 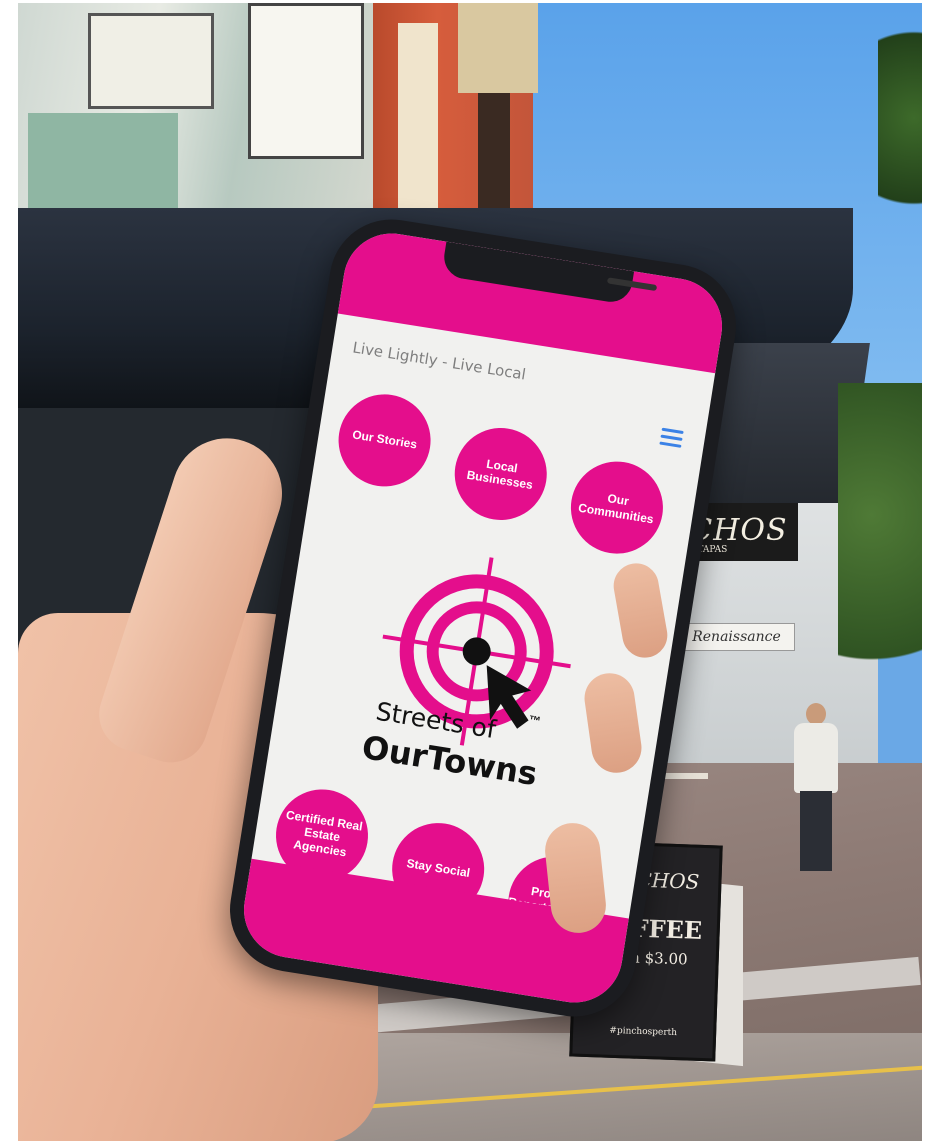 What do you see at coordinates (501, 474) in the screenshot?
I see `nav-local-businesses: Local Businesses` at bounding box center [501, 474].